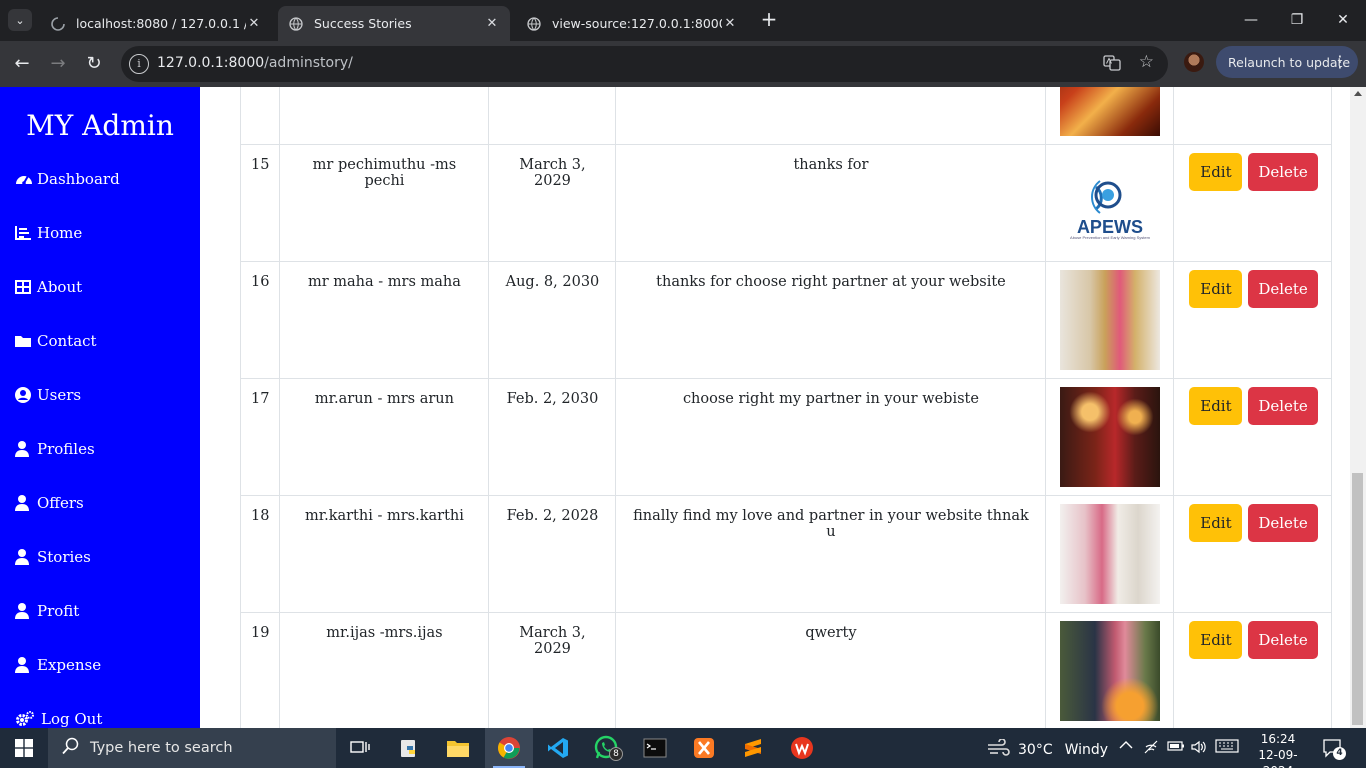  I want to click on sidebar-item-label: Contact, so click(67, 341).